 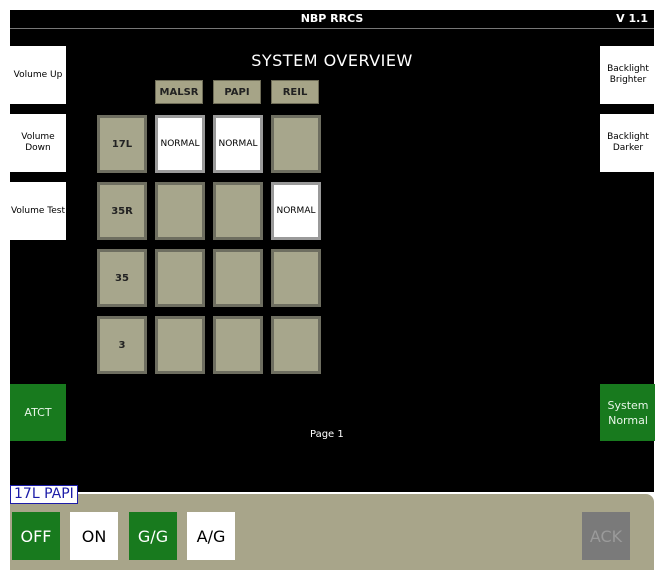 What do you see at coordinates (38, 211) in the screenshot?
I see `volume-test-button: Volume Test` at bounding box center [38, 211].